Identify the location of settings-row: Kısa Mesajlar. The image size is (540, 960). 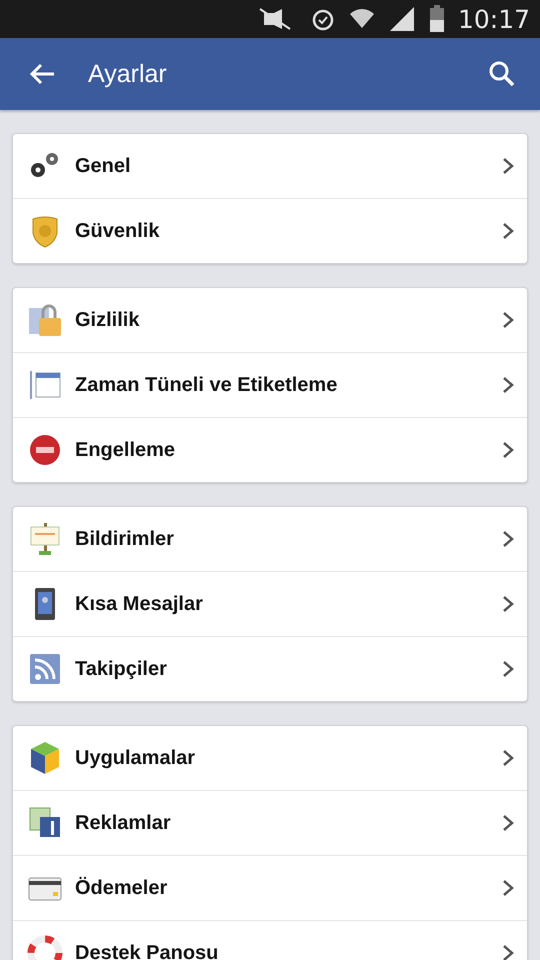
(270, 603).